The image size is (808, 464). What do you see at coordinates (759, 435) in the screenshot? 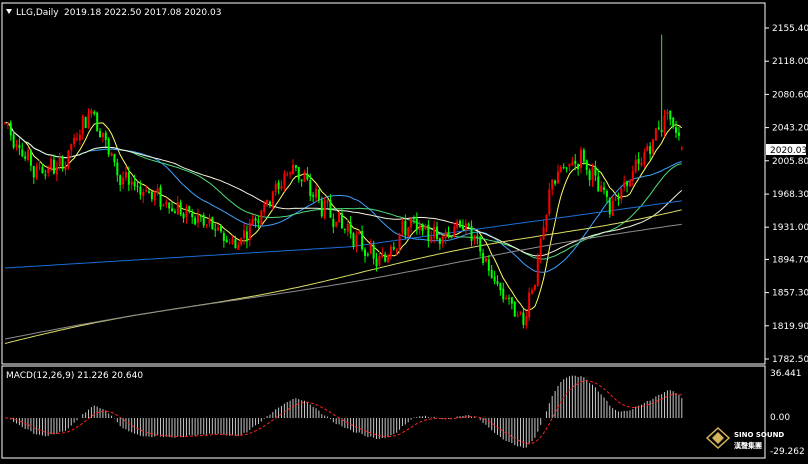
I see `logo-text-en: SINO SOUND` at bounding box center [759, 435].